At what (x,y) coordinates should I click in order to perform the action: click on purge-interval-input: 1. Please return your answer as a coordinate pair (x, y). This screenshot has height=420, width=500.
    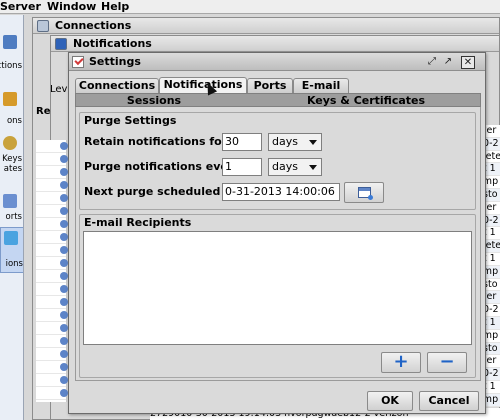
    Looking at the image, I should click on (242, 167).